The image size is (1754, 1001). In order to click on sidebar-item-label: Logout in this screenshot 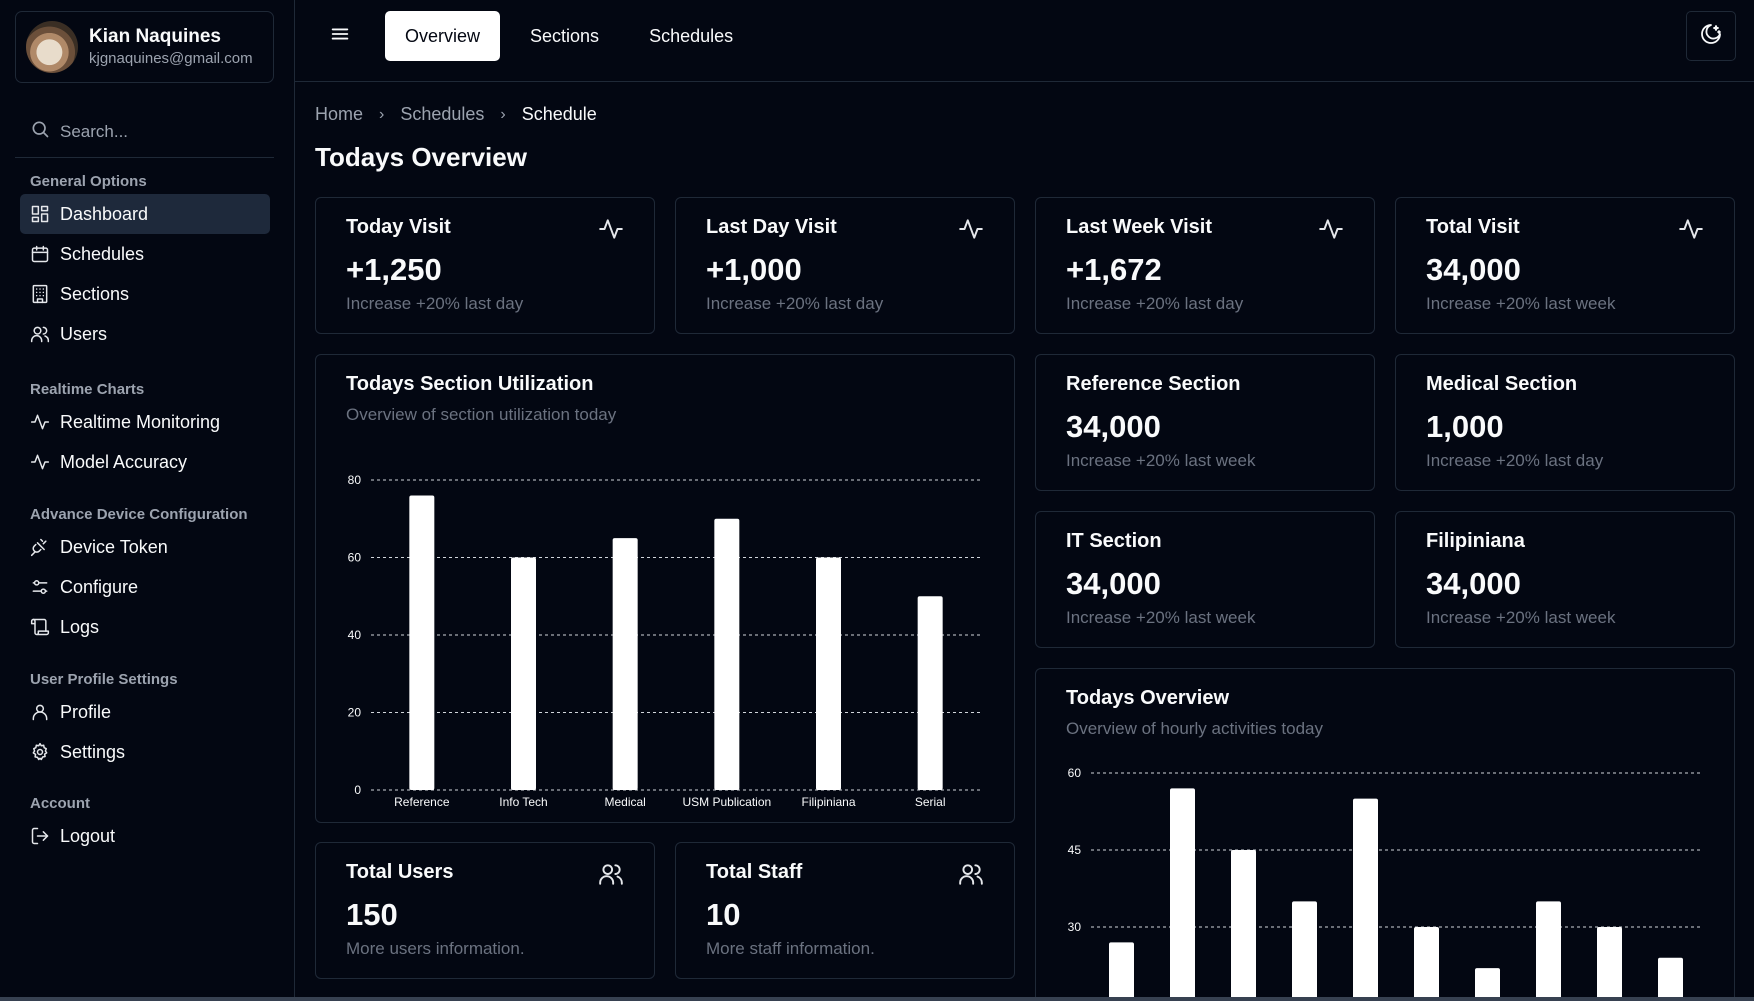, I will do `click(88, 835)`.